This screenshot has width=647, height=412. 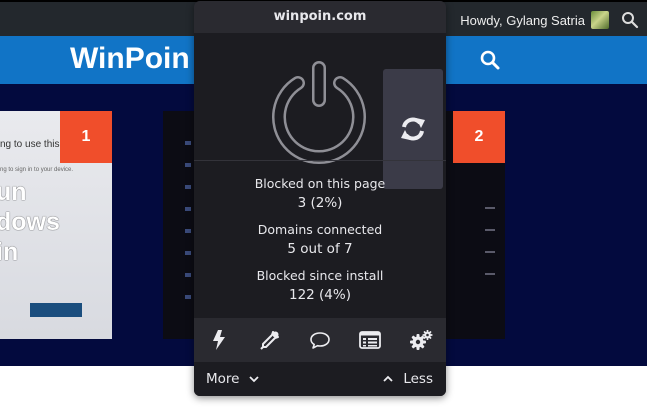 I want to click on power-switch-icon, so click(x=319, y=110).